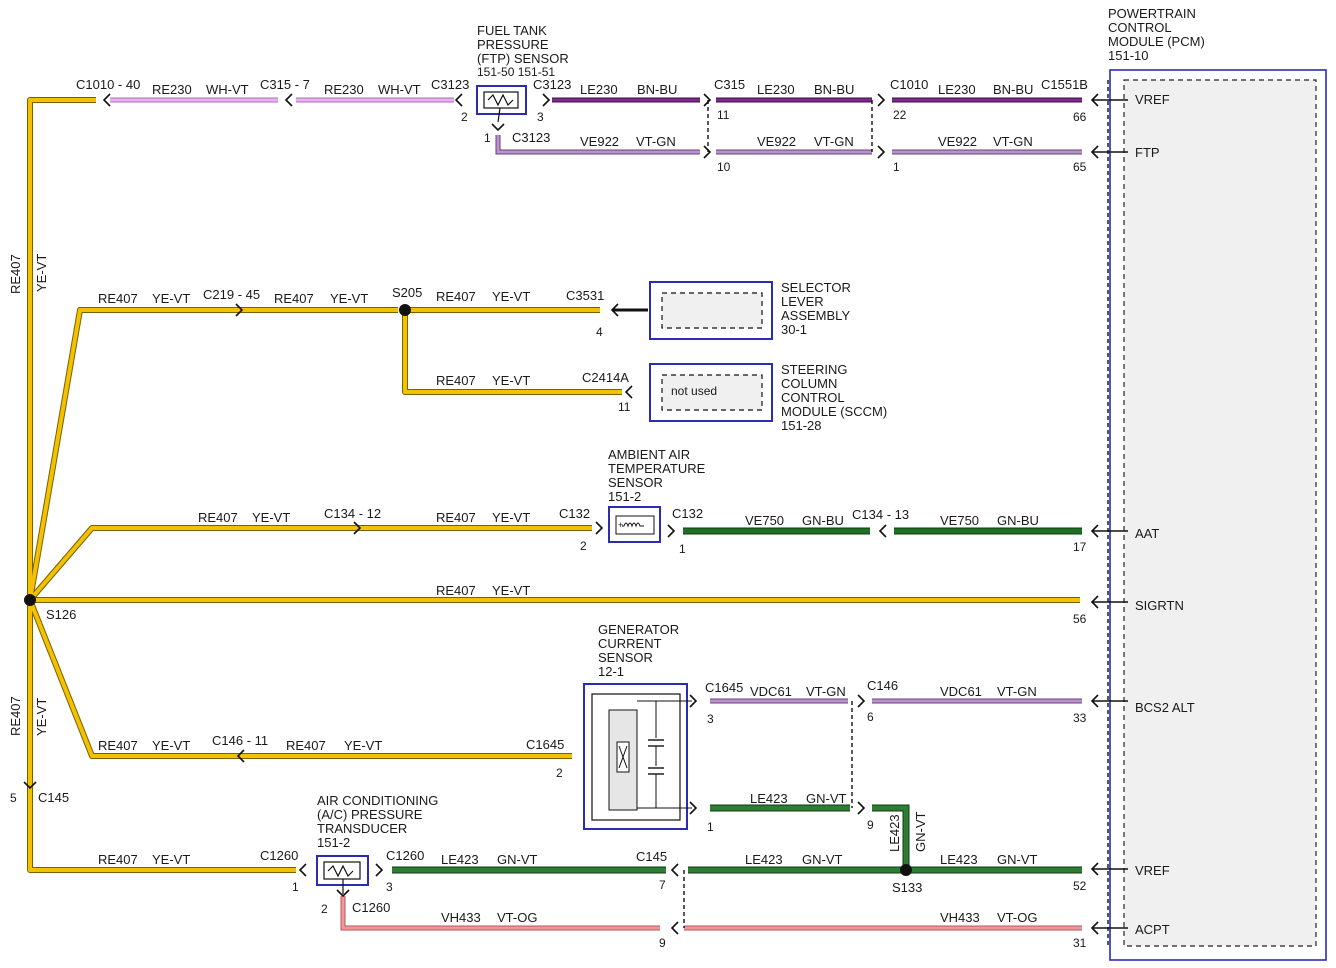 Image resolution: width=1336 pixels, height=968 pixels. What do you see at coordinates (30, 600) in the screenshot?
I see `splice-s126-dot` at bounding box center [30, 600].